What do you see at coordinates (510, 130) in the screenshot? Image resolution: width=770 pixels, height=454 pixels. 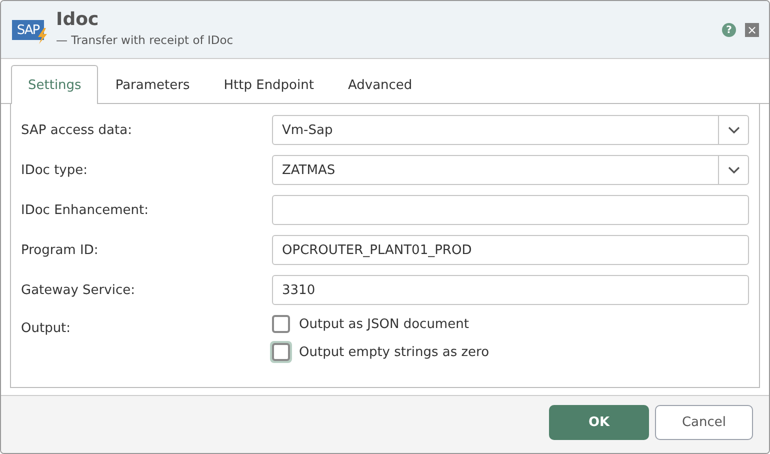 I see `dropdown-field: Vm-Sap` at bounding box center [510, 130].